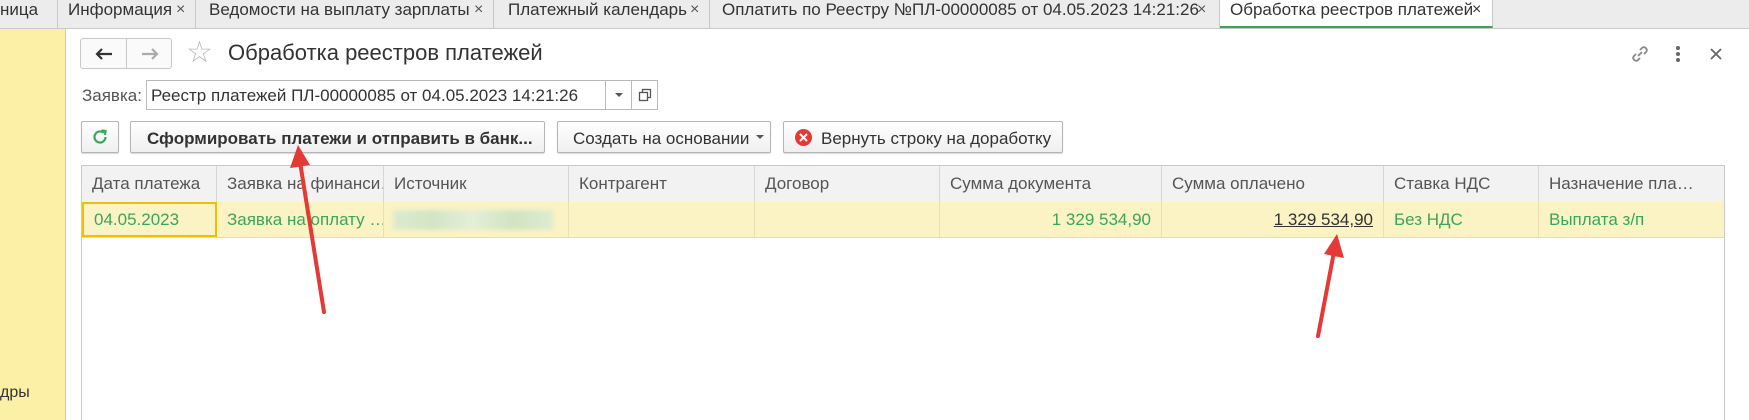  I want to click on blurred-source-text, so click(473, 220).